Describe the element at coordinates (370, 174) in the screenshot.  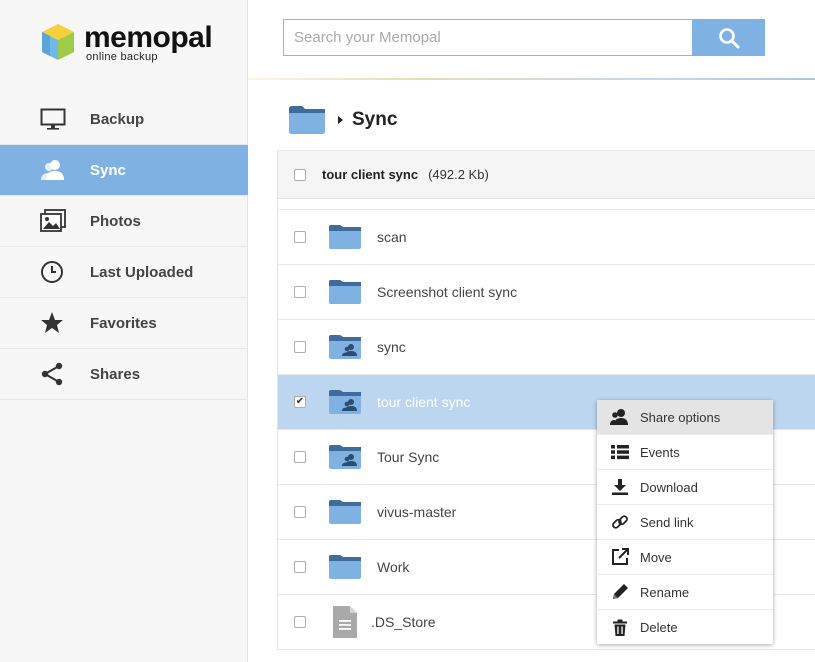
I see `selected-folder-name: tour client sync` at that location.